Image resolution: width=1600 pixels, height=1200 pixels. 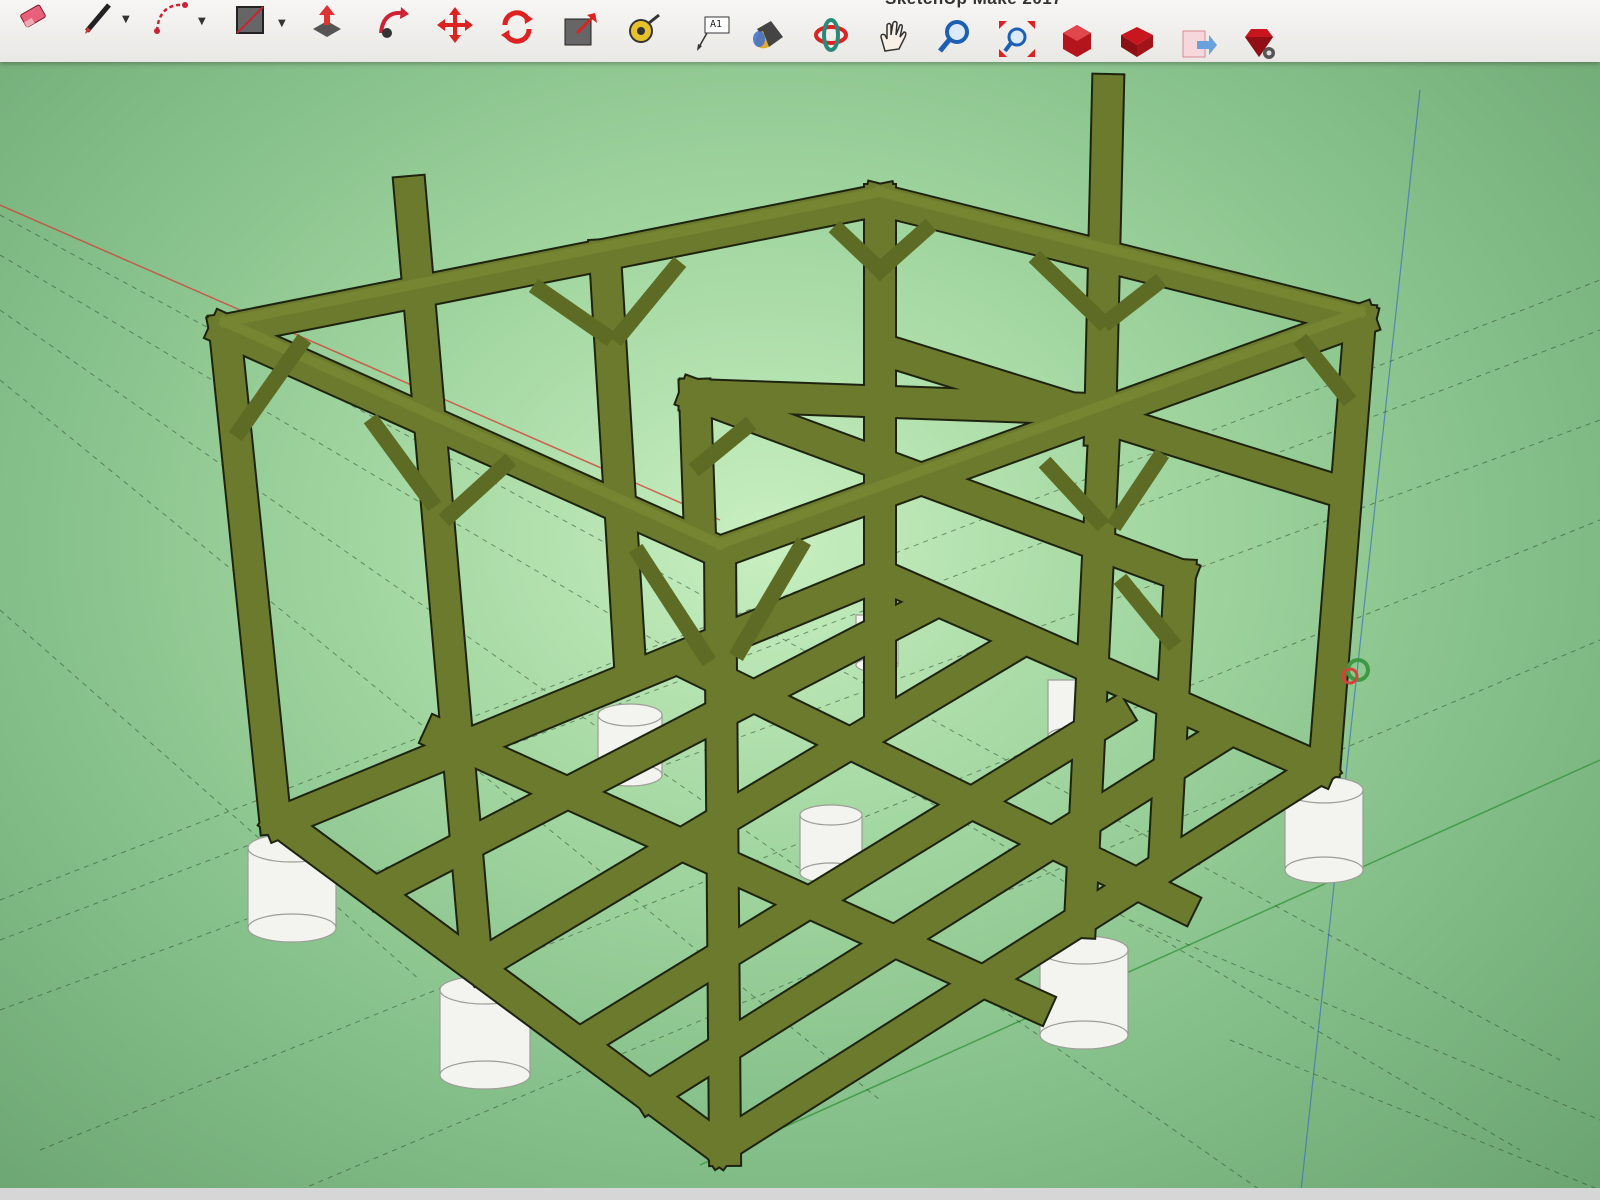 I want to click on orbit-button, so click(x=831, y=35).